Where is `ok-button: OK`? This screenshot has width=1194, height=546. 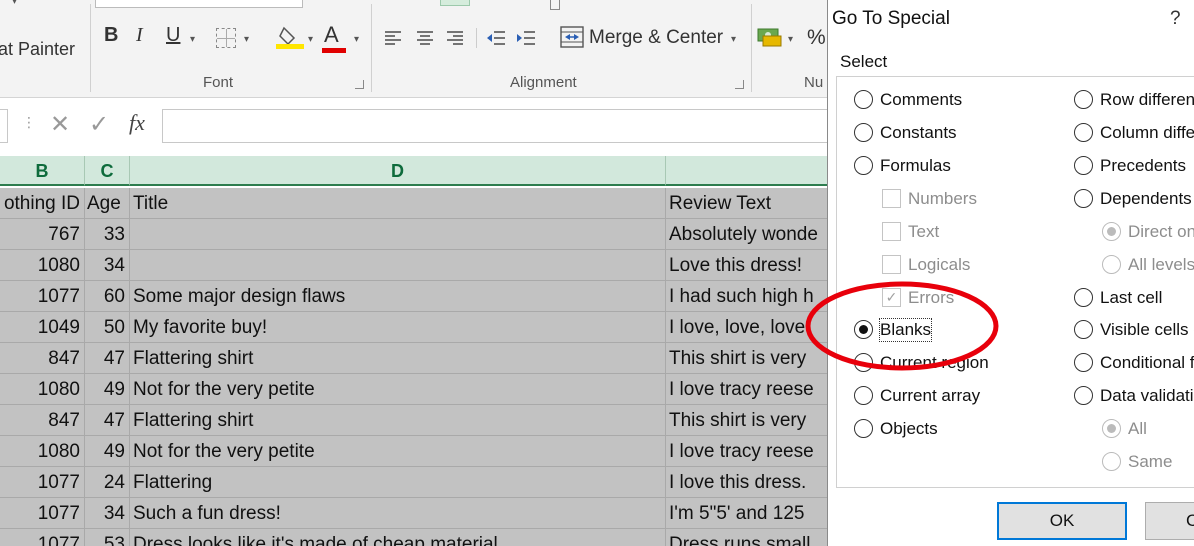 ok-button: OK is located at coordinates (1062, 521).